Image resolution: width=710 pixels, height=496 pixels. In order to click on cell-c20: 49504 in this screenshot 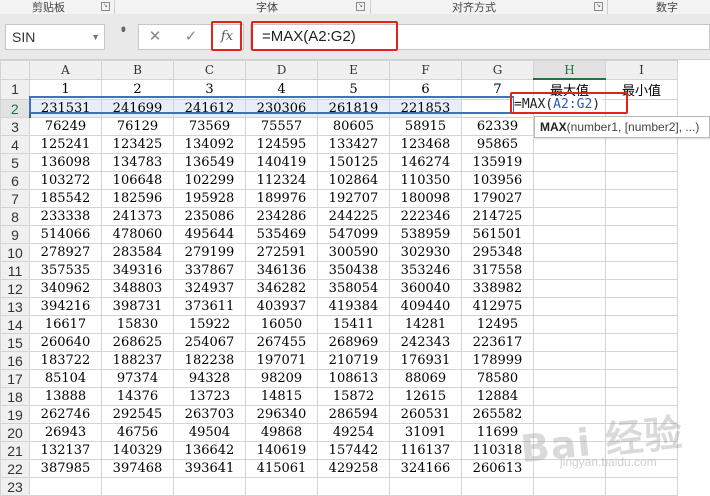, I will do `click(209, 432)`.